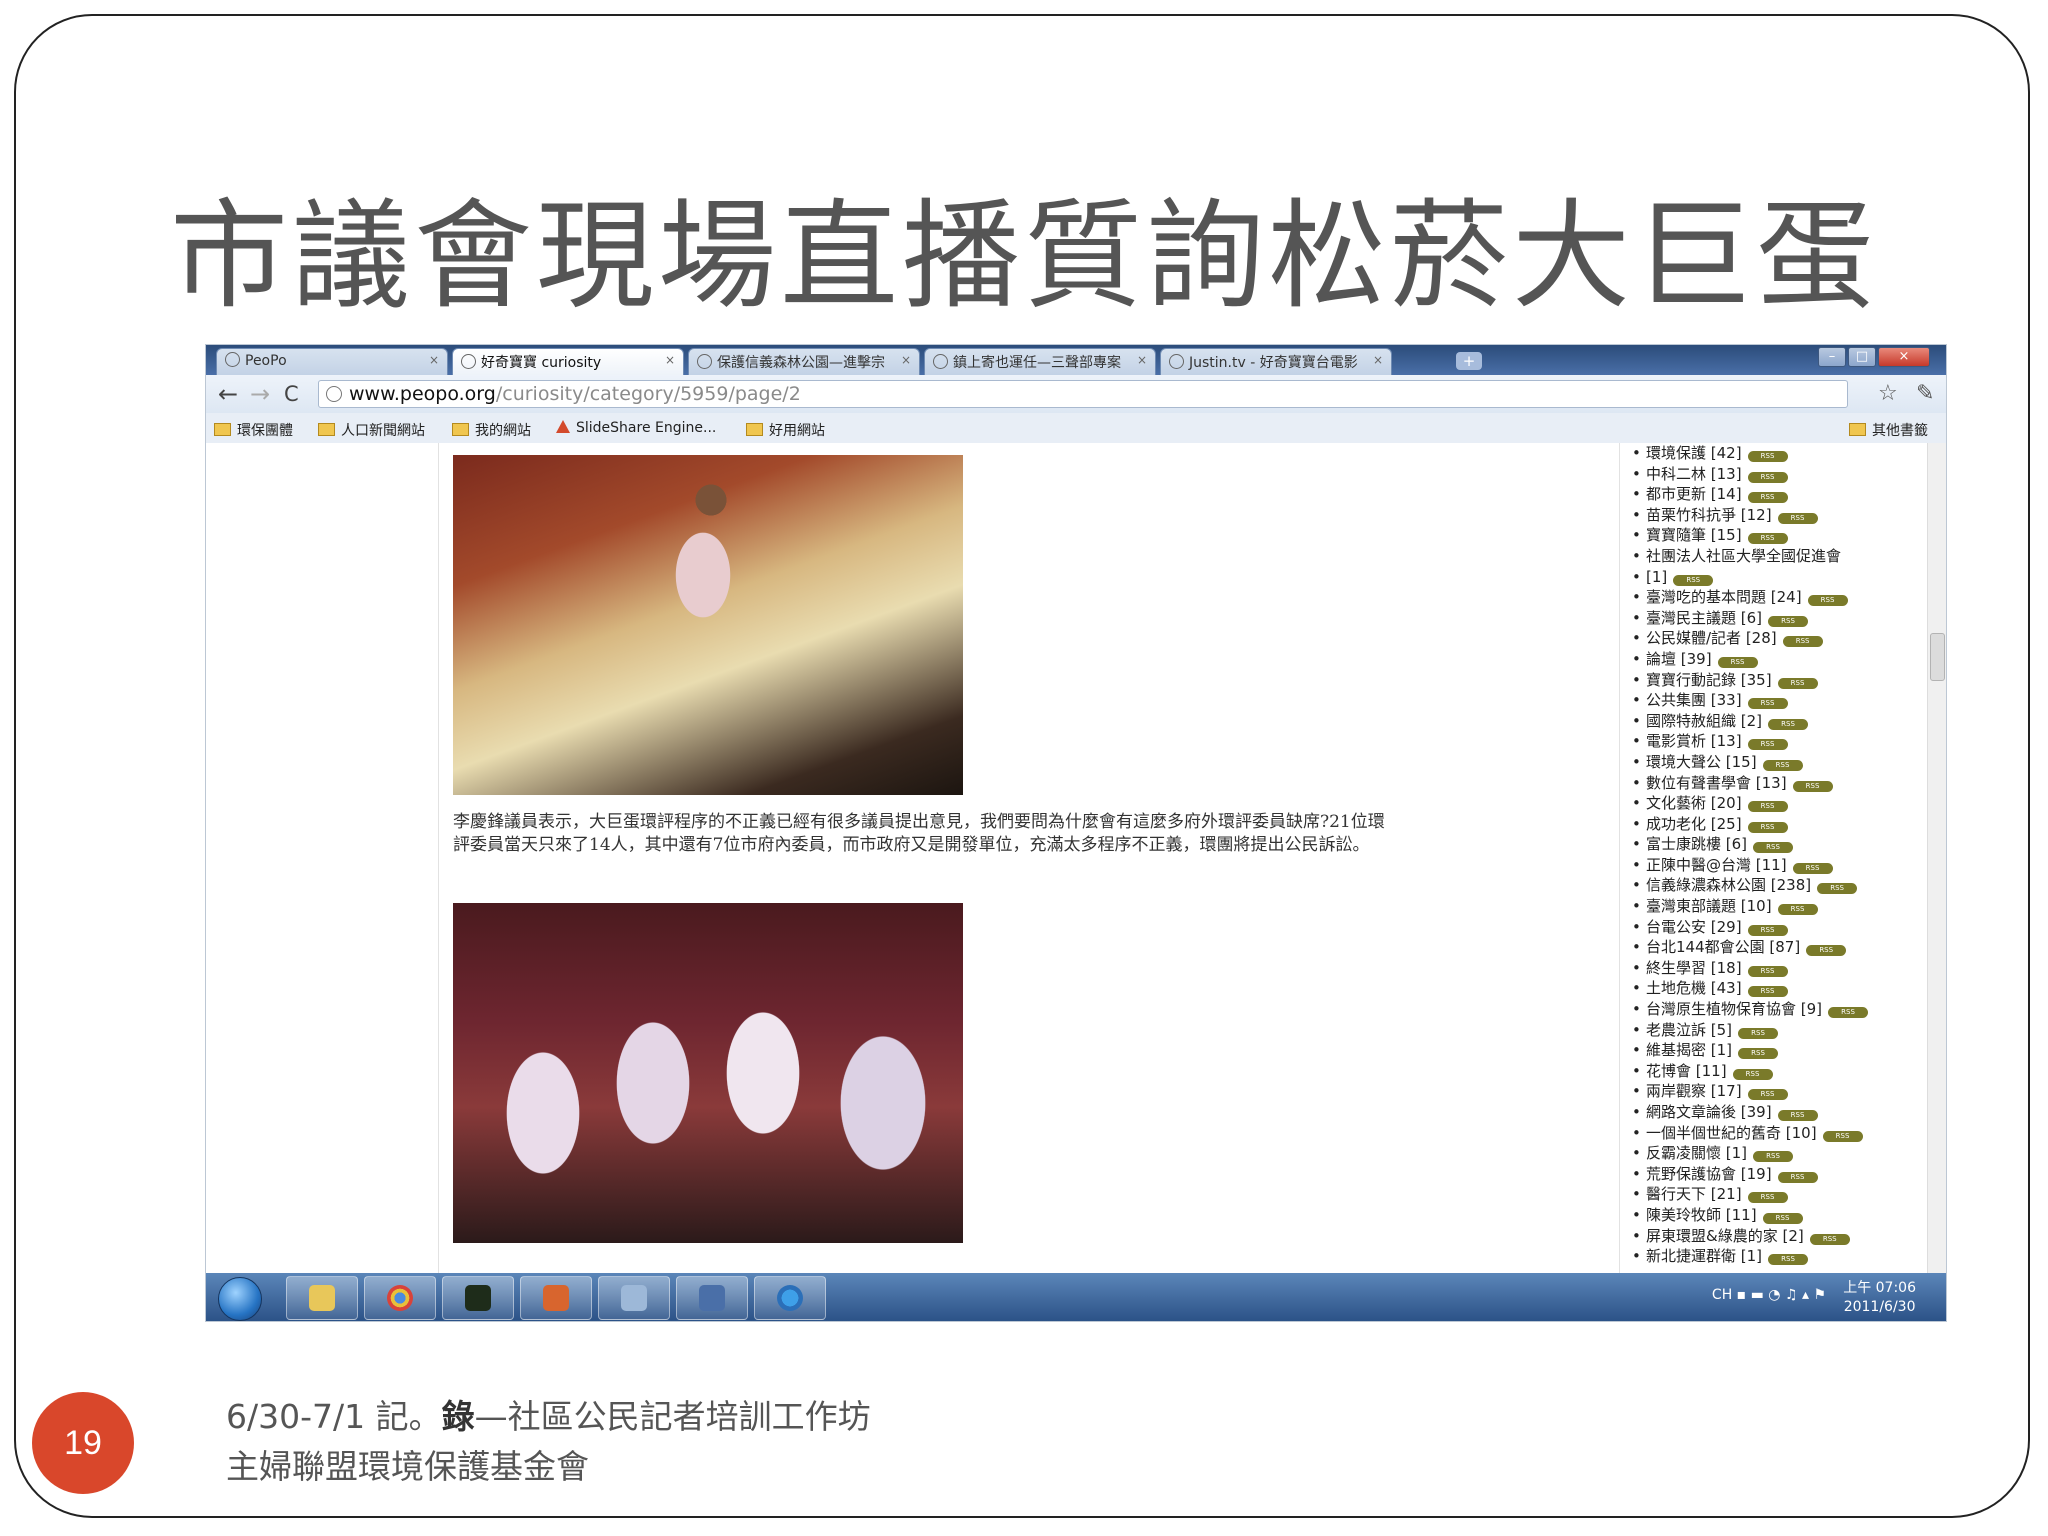 This screenshot has width=2048, height=1536. What do you see at coordinates (478, 1298) in the screenshot?
I see `taskbar-app` at bounding box center [478, 1298].